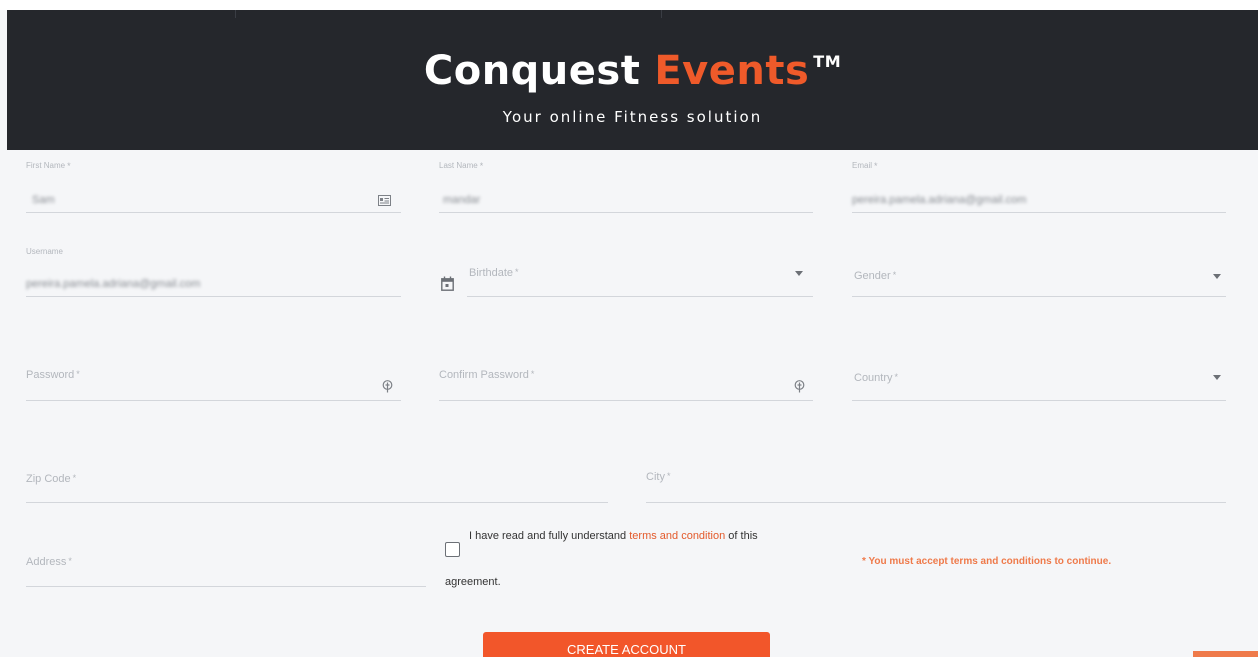 The height and width of the screenshot is (657, 1258). What do you see at coordinates (113, 284) in the screenshot?
I see `username-value: pereira.pamela.adriana@gmail.com` at bounding box center [113, 284].